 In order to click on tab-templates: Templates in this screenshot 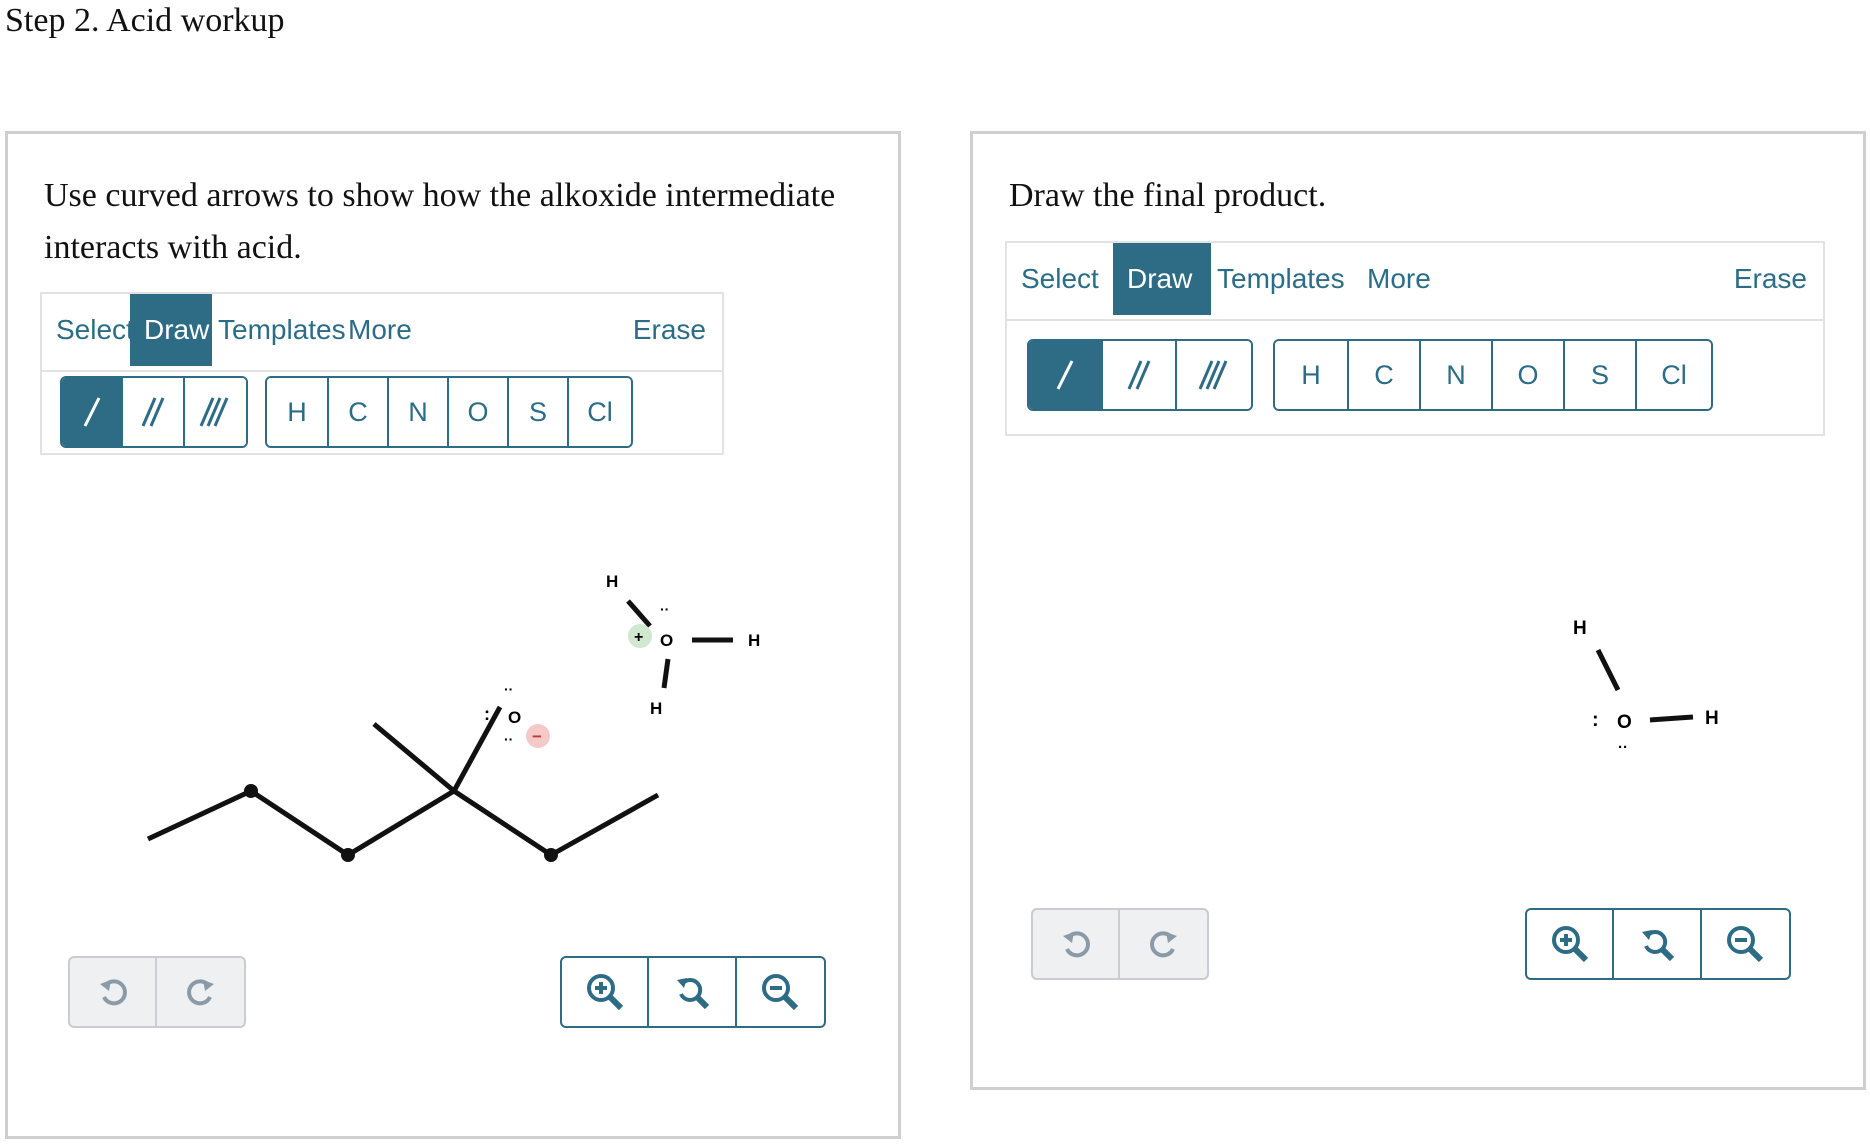, I will do `click(1281, 279)`.